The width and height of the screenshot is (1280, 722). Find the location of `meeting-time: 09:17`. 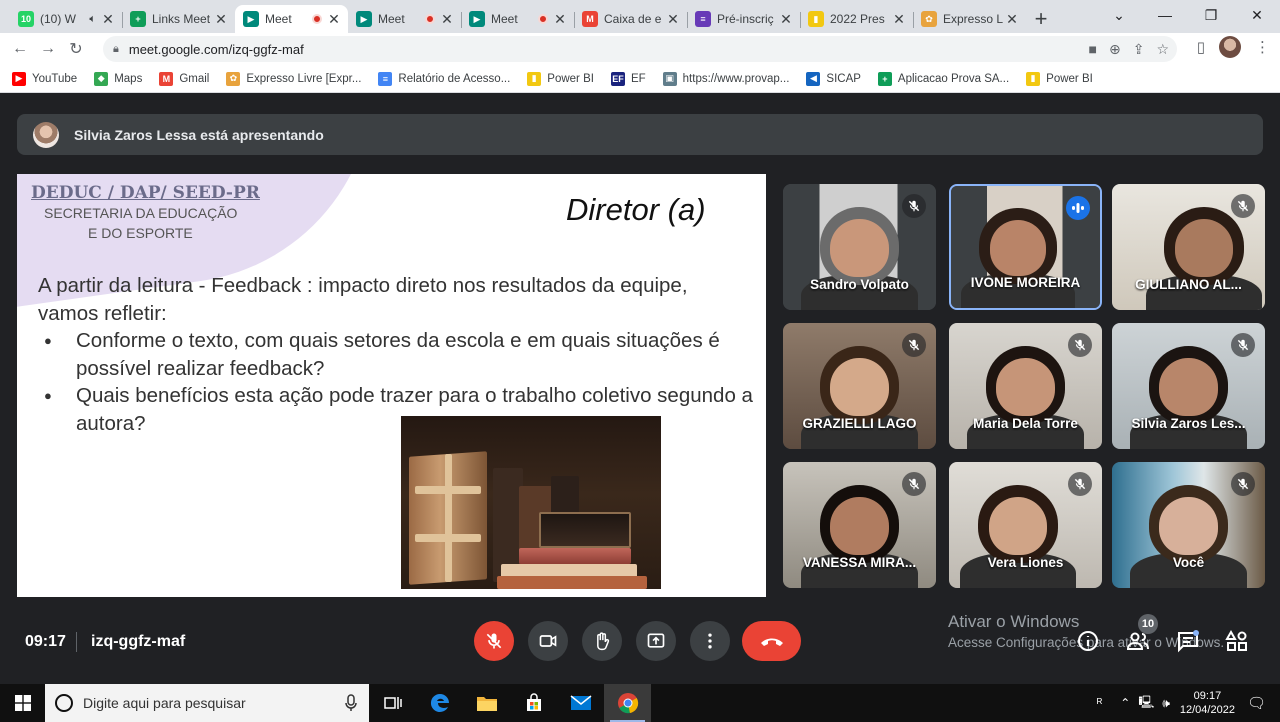

meeting-time: 09:17 is located at coordinates (45, 641).